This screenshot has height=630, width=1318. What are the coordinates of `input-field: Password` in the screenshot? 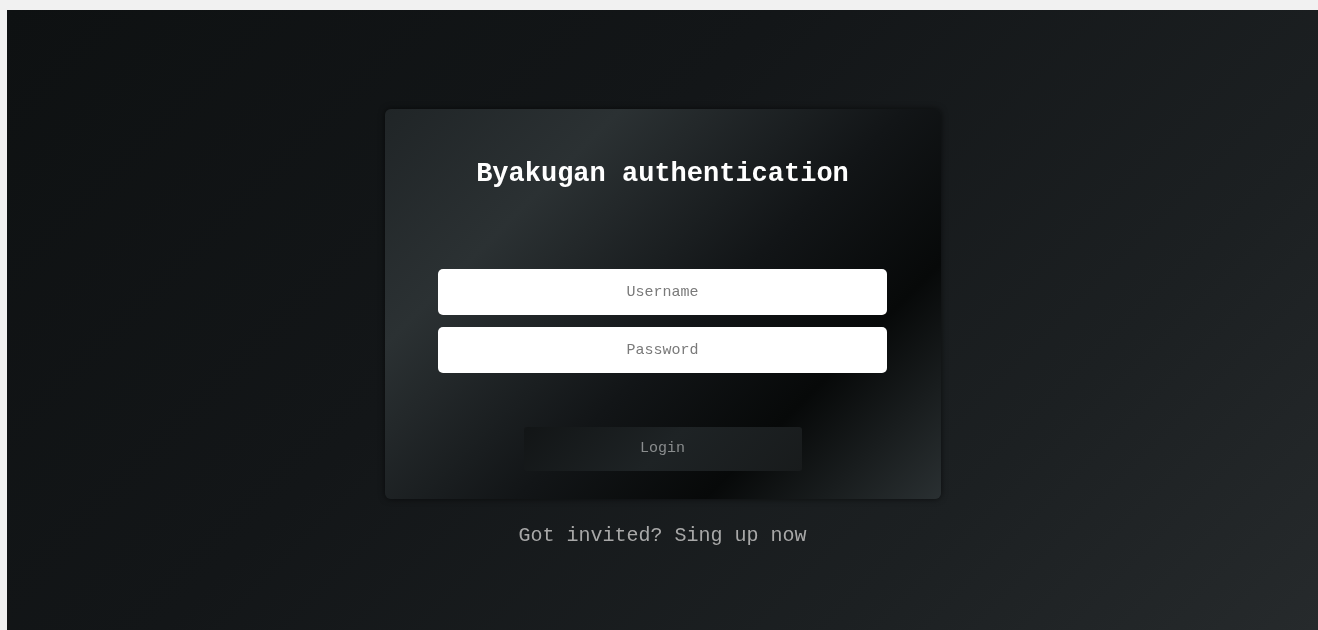 It's located at (662, 350).